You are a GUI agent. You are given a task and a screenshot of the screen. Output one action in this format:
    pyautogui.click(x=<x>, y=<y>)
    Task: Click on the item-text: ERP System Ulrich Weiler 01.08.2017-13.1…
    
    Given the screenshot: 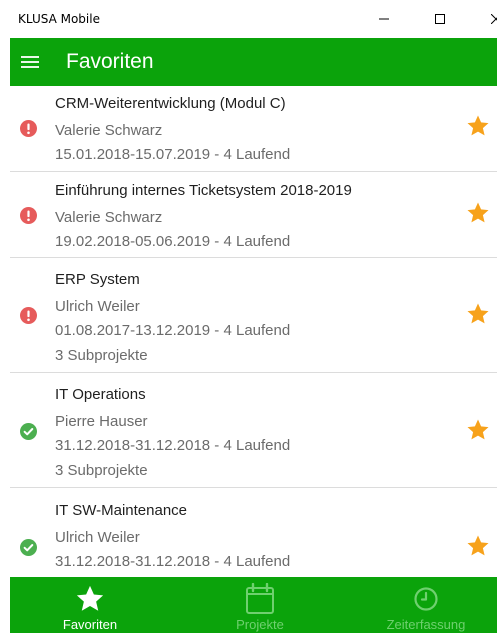 What is the action you would take?
    pyautogui.click(x=251, y=318)
    